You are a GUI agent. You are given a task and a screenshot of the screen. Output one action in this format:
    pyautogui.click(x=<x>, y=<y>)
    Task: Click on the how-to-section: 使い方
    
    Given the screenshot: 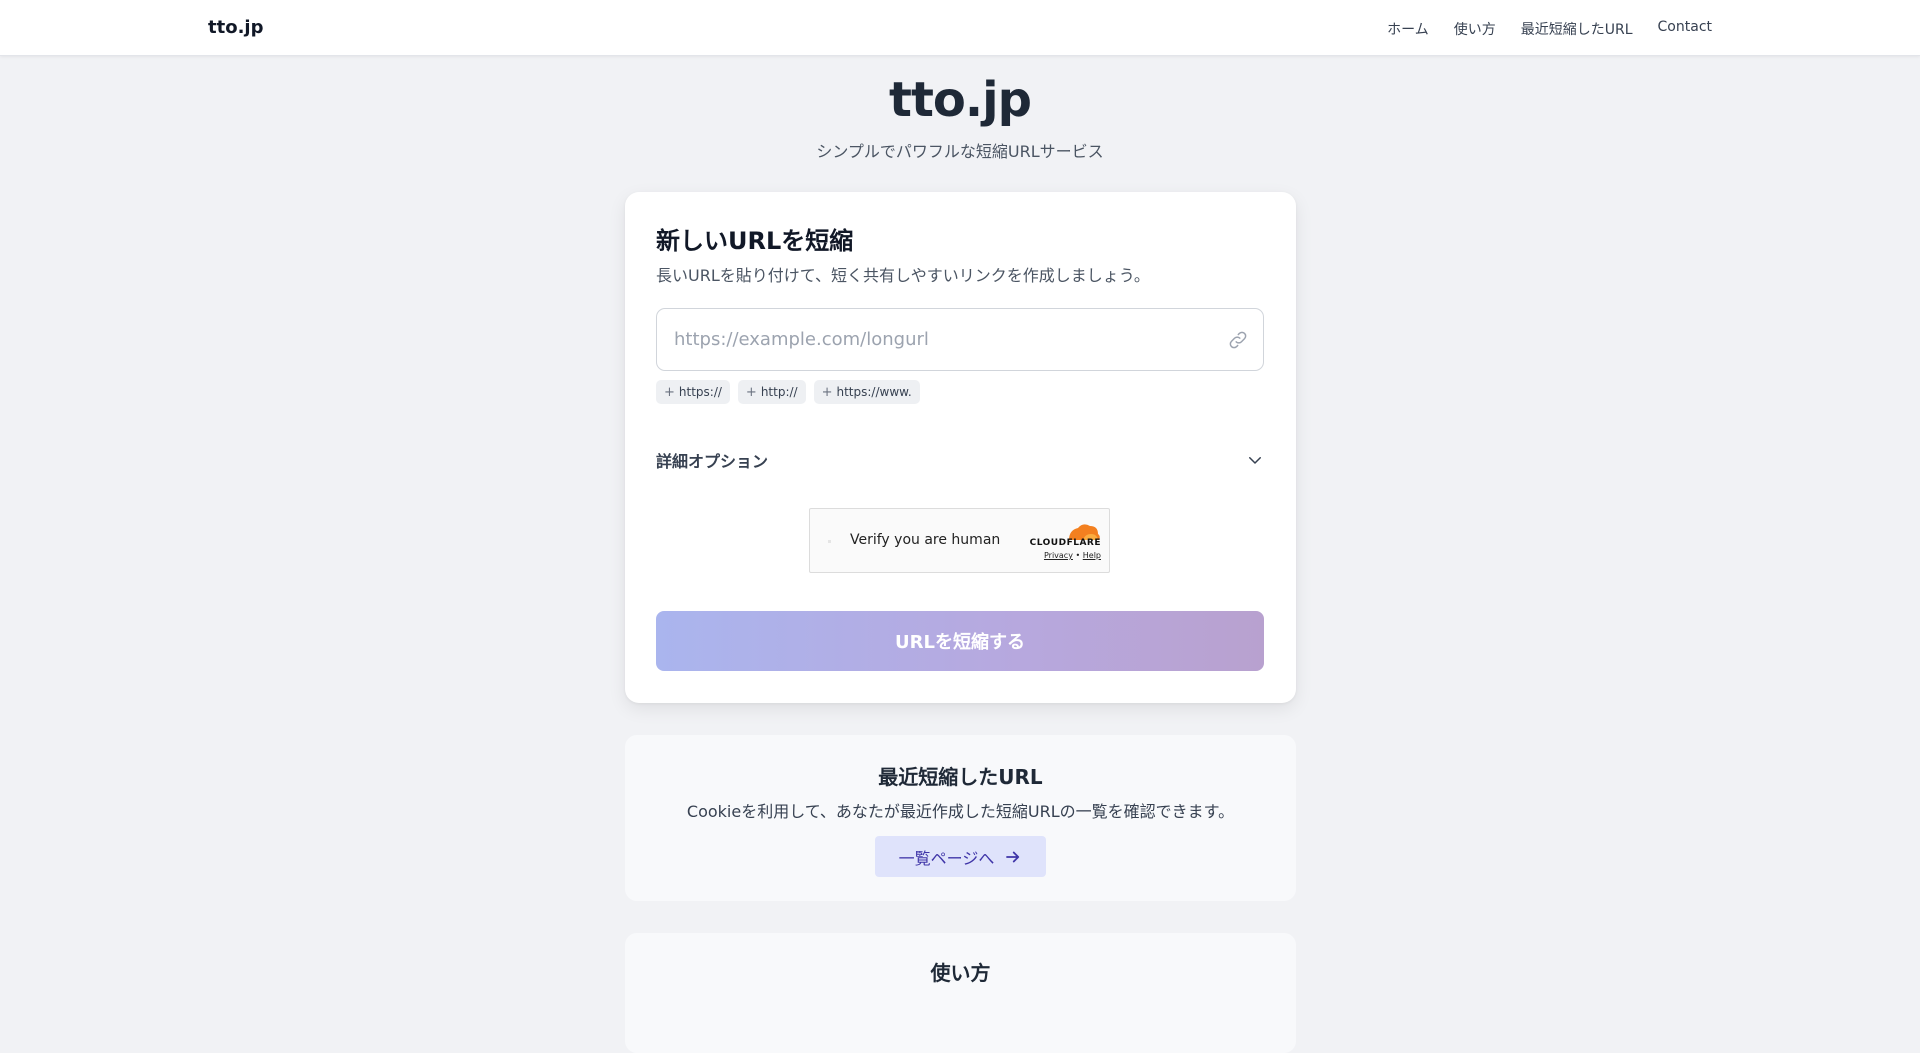 What is the action you would take?
    pyautogui.click(x=960, y=993)
    